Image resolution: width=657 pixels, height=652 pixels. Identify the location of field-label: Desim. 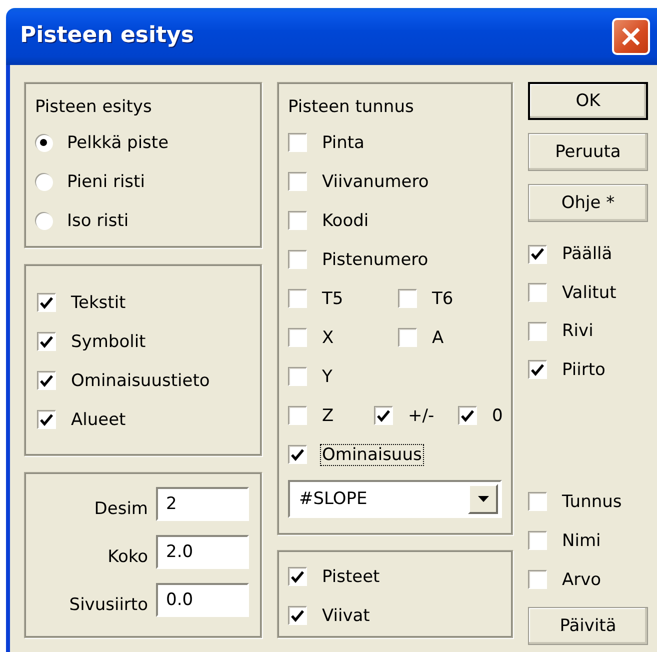
(121, 509).